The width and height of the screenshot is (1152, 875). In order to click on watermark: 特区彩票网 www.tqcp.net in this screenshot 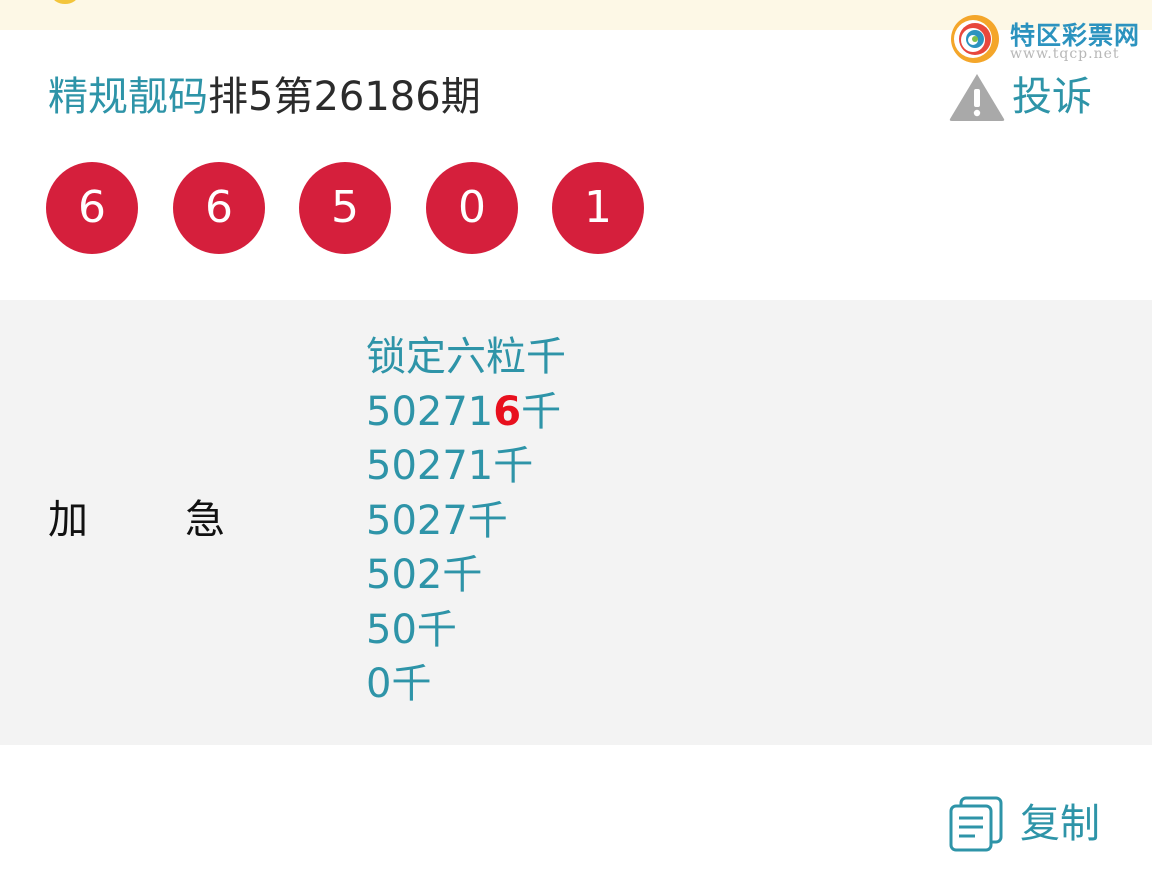, I will do `click(1048, 38)`.